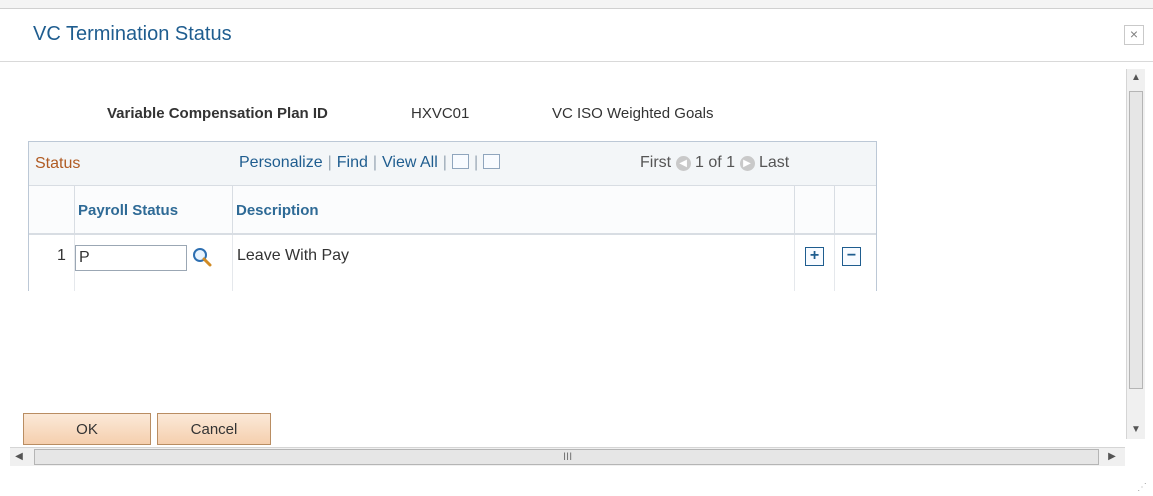  I want to click on ok-label: OK, so click(87, 429).